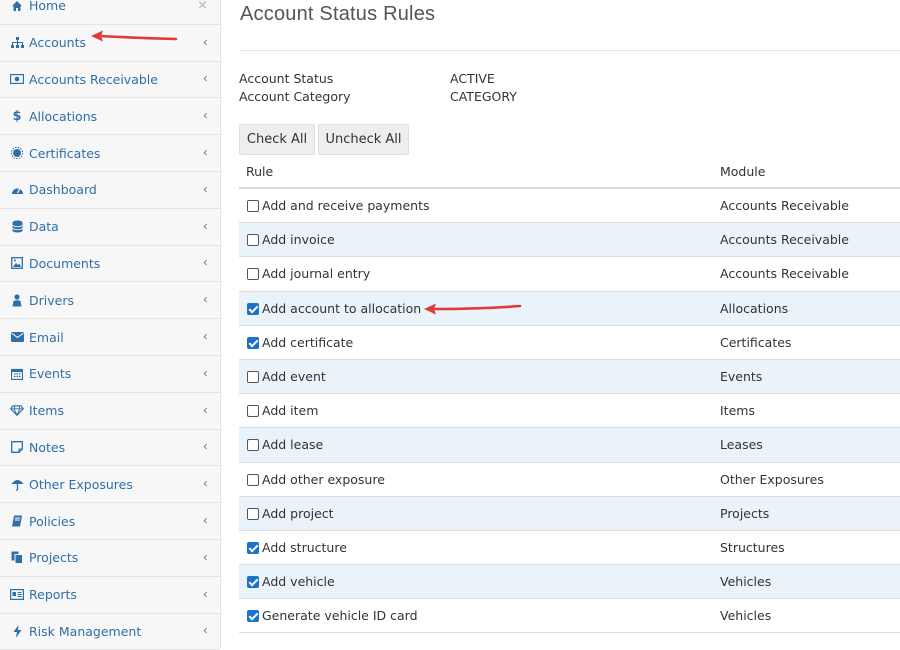 The width and height of the screenshot is (900, 650). I want to click on sidebar-item-documents: Documents ‹, so click(110, 264).